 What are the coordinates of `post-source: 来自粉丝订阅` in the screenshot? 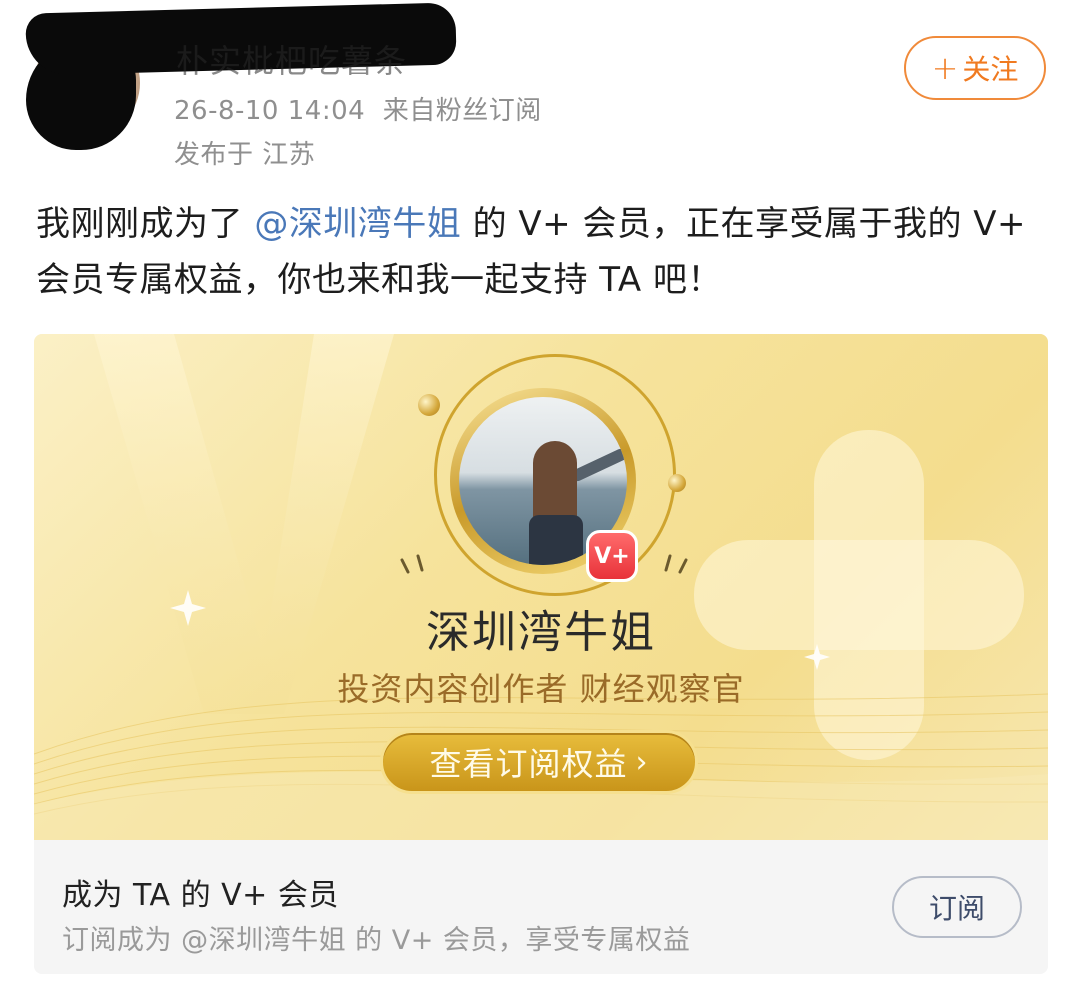 It's located at (462, 111).